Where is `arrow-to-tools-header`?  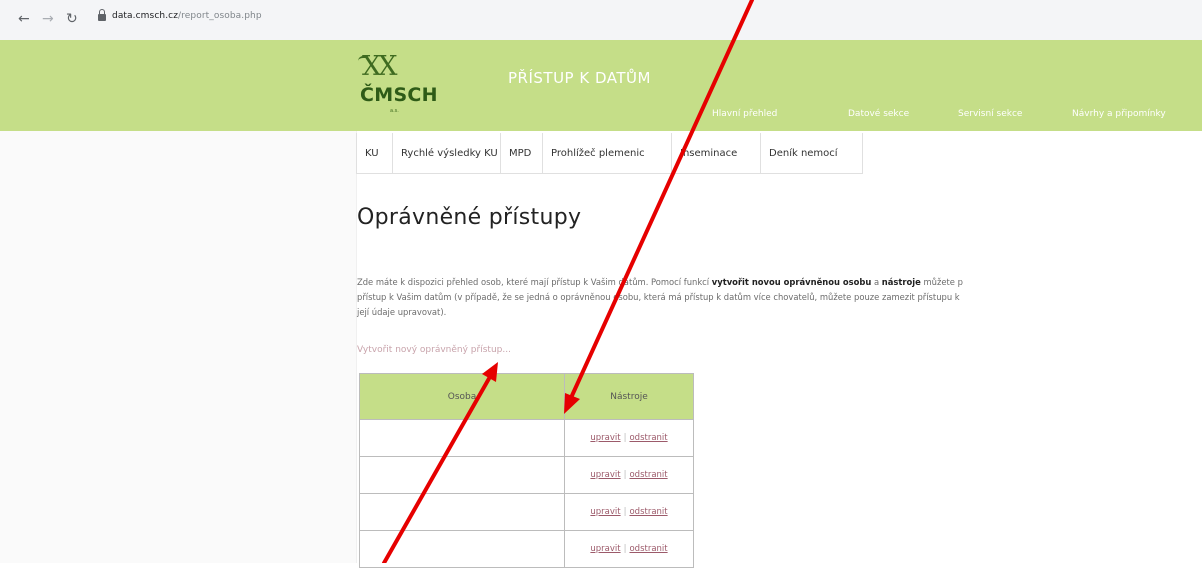 arrow-to-tools-header is located at coordinates (659, 207).